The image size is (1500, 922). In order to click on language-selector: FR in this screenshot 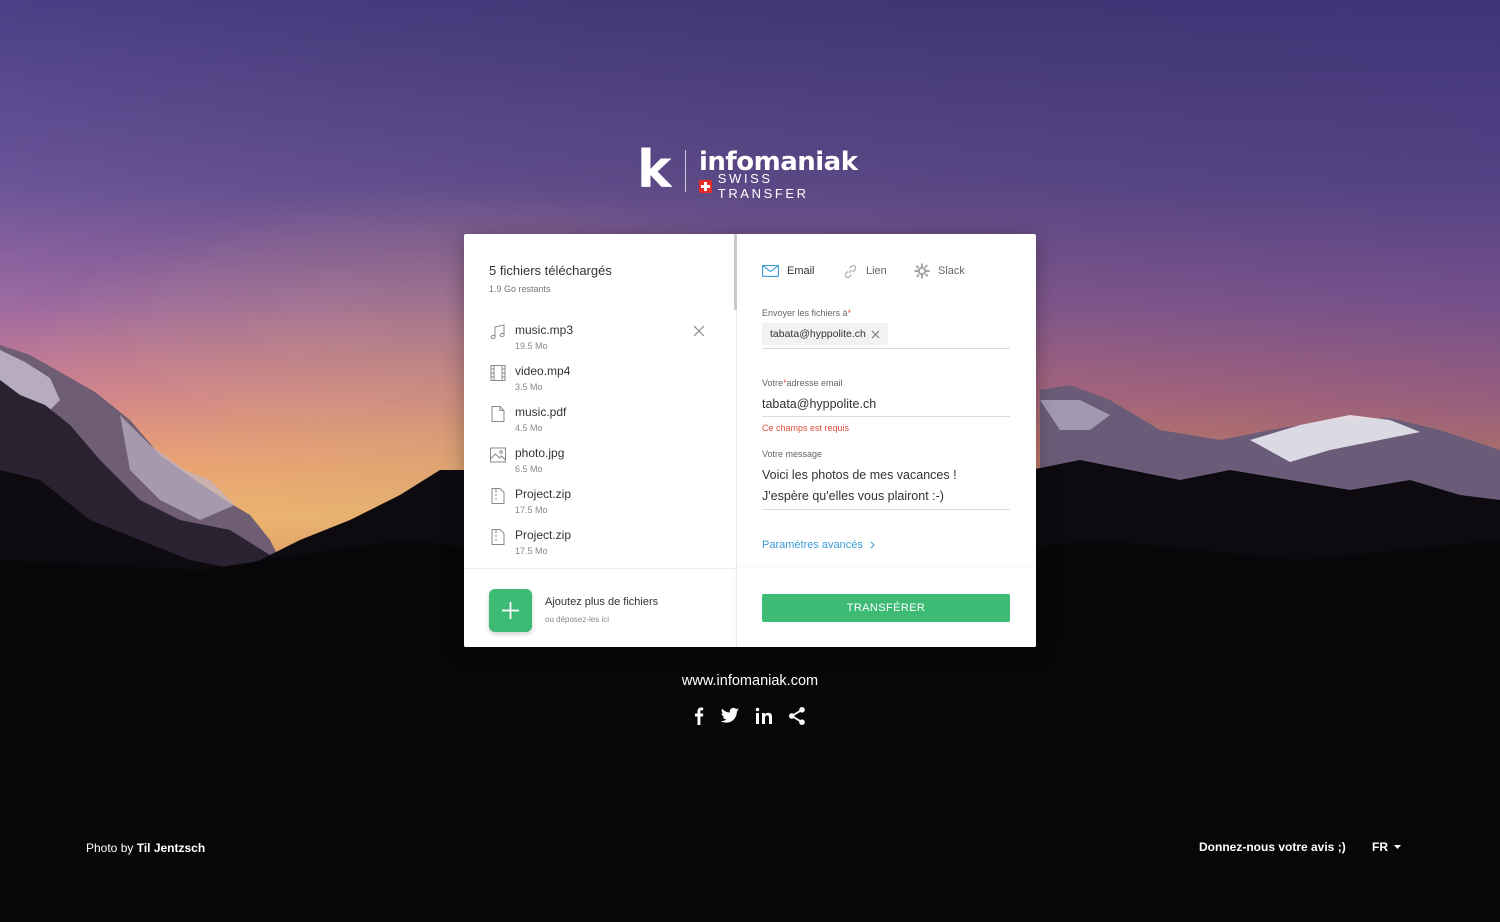, I will do `click(1386, 847)`.